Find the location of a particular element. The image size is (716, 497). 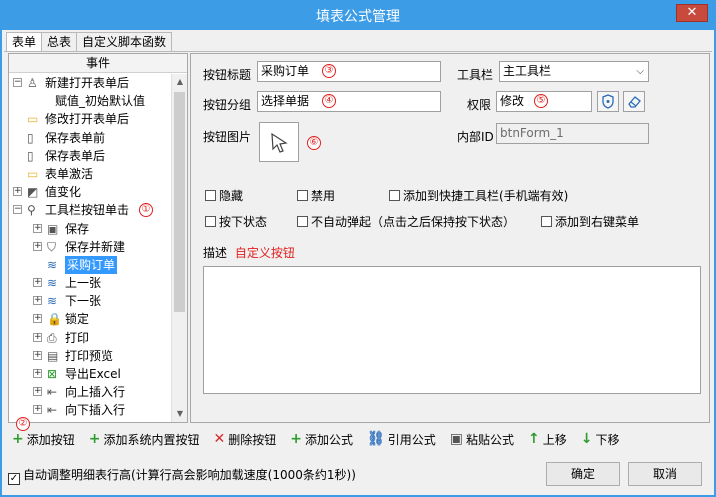

chk-disabled: 禁用 is located at coordinates (316, 195).